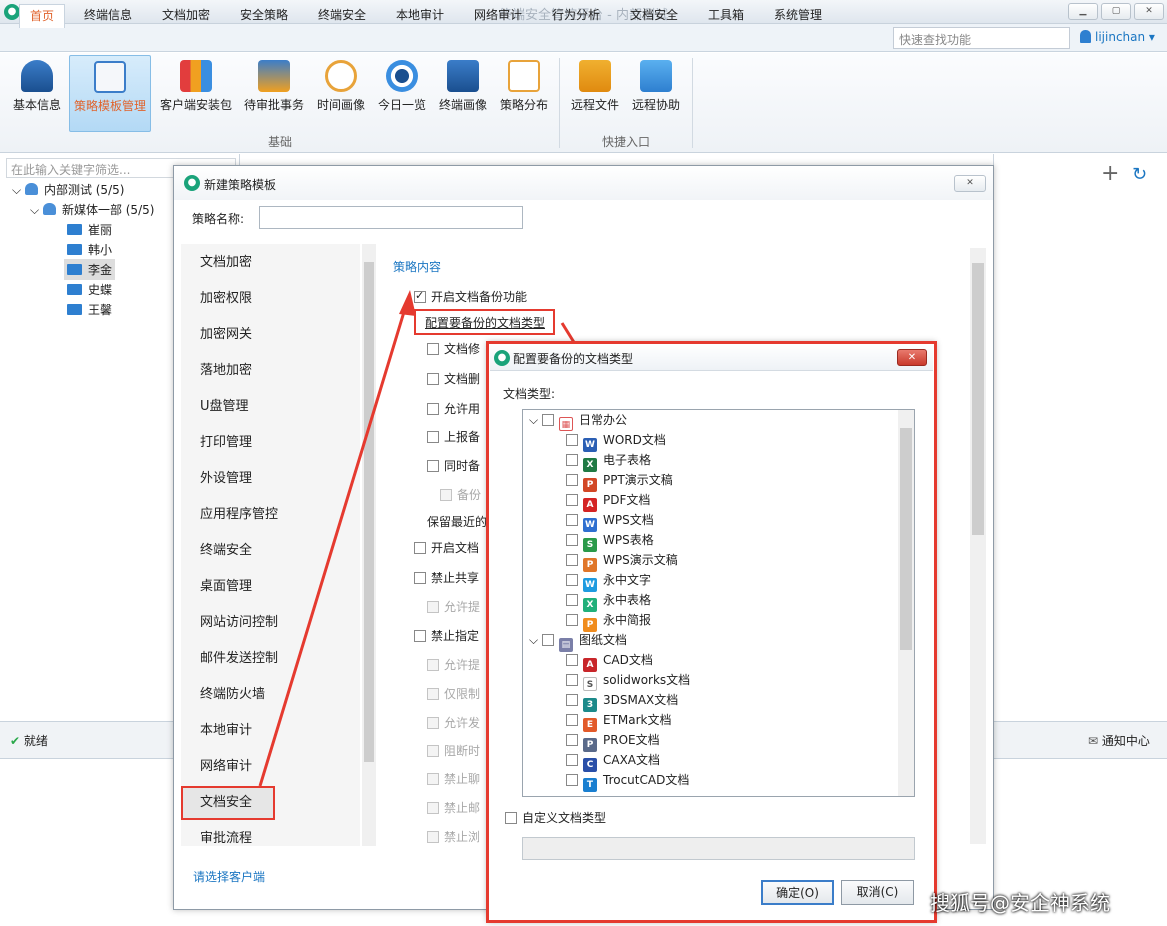 This screenshot has width=1167, height=926. Describe the element at coordinates (616, 441) in the screenshot. I see `doc-type-item: W WORD文档` at that location.